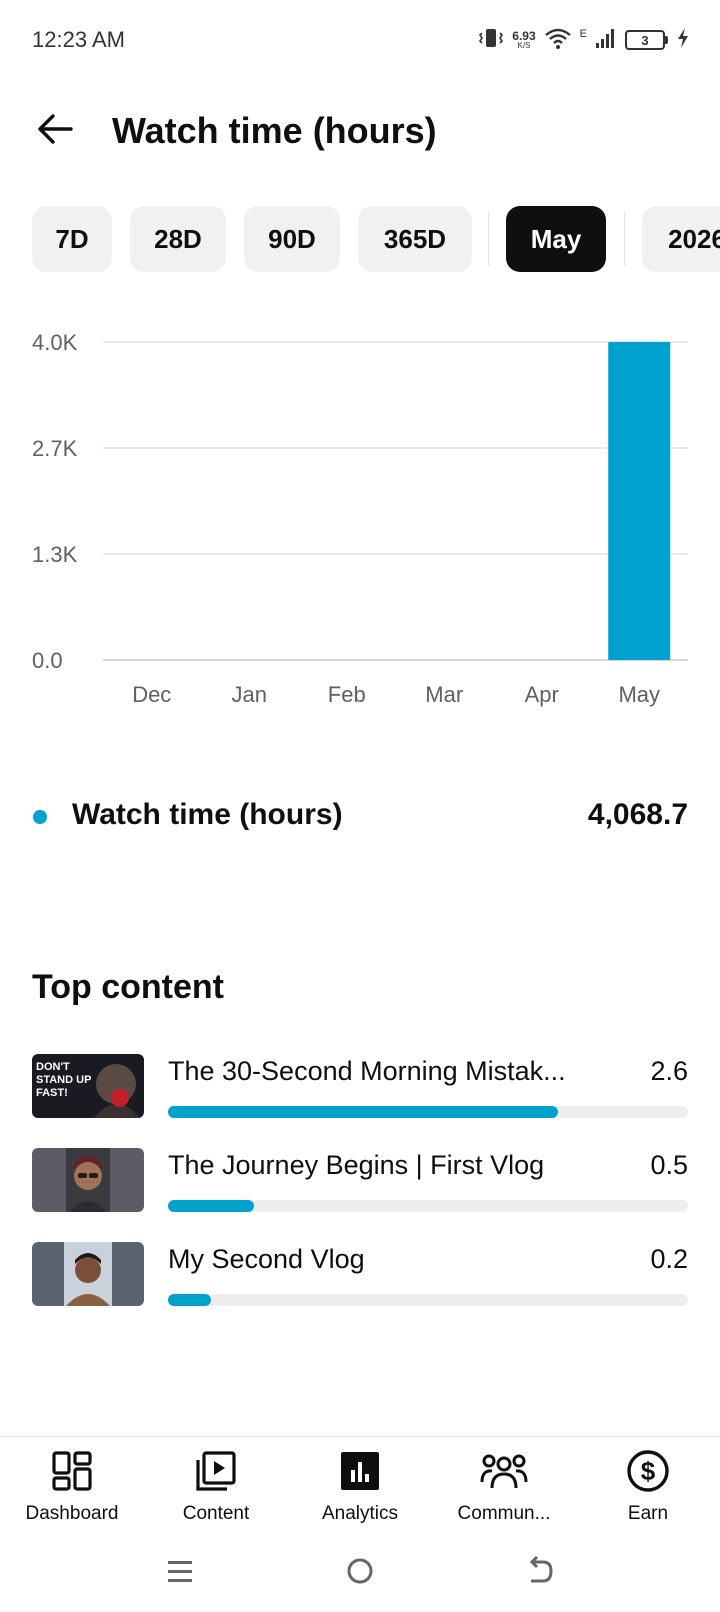 This screenshot has height=1612, width=720. I want to click on top-content-title: Top content, so click(128, 987).